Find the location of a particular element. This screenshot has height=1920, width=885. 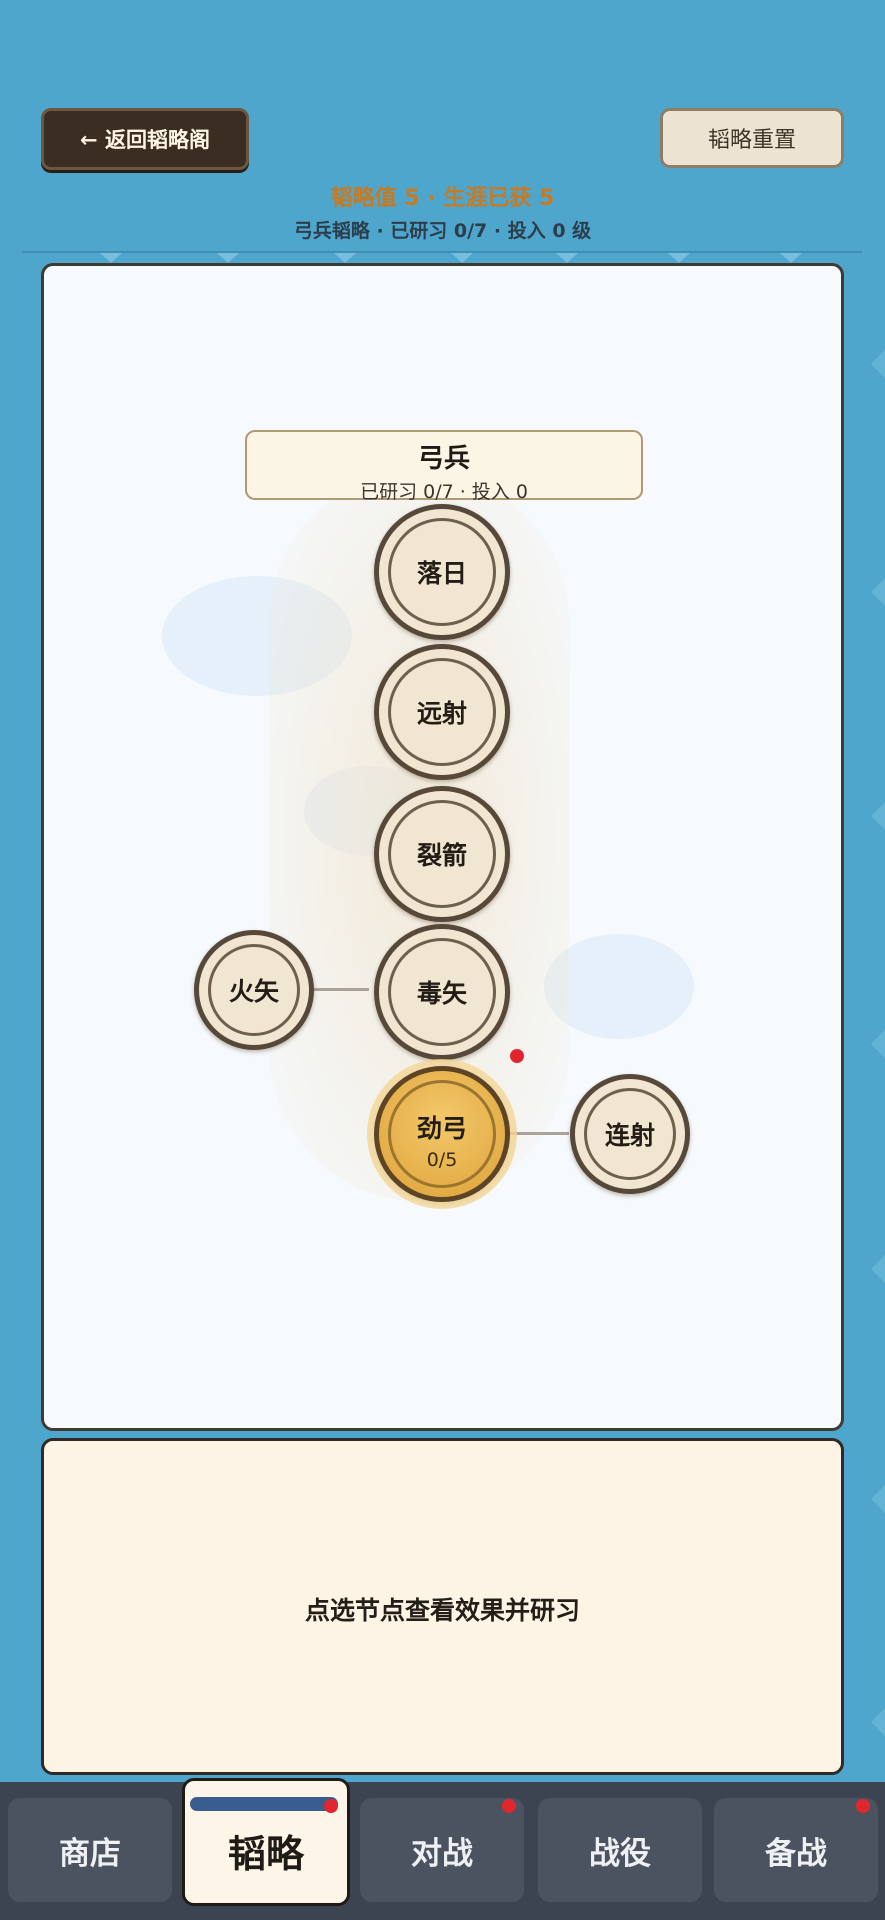

skill-node-level: 0/5 is located at coordinates (442, 1160).